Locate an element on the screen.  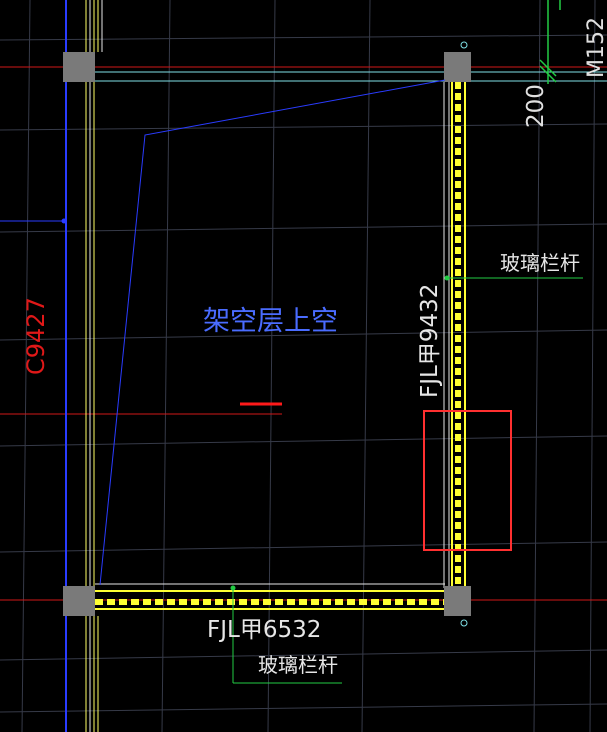
leader-right-dot is located at coordinates (447, 278).